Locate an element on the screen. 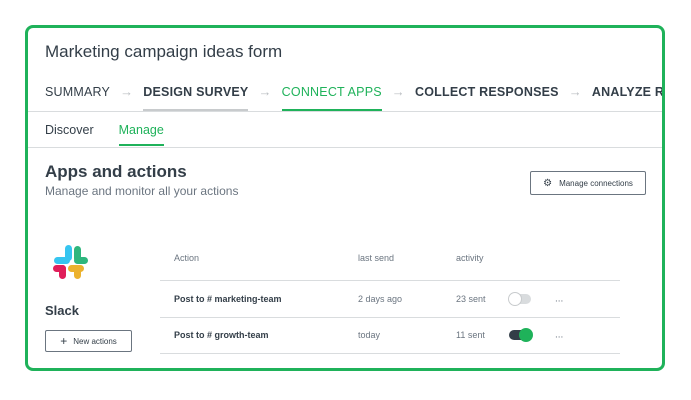 The width and height of the screenshot is (691, 400). section-title: Apps and actions is located at coordinates (116, 171).